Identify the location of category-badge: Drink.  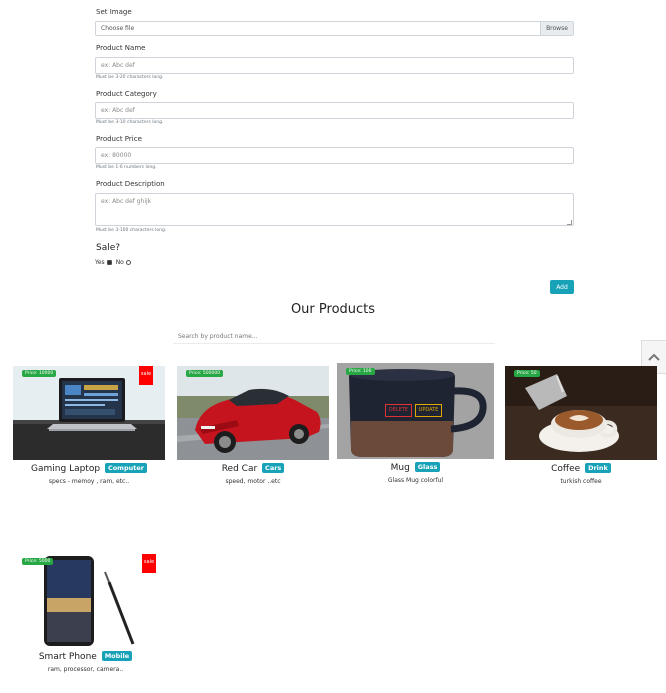
(598, 468).